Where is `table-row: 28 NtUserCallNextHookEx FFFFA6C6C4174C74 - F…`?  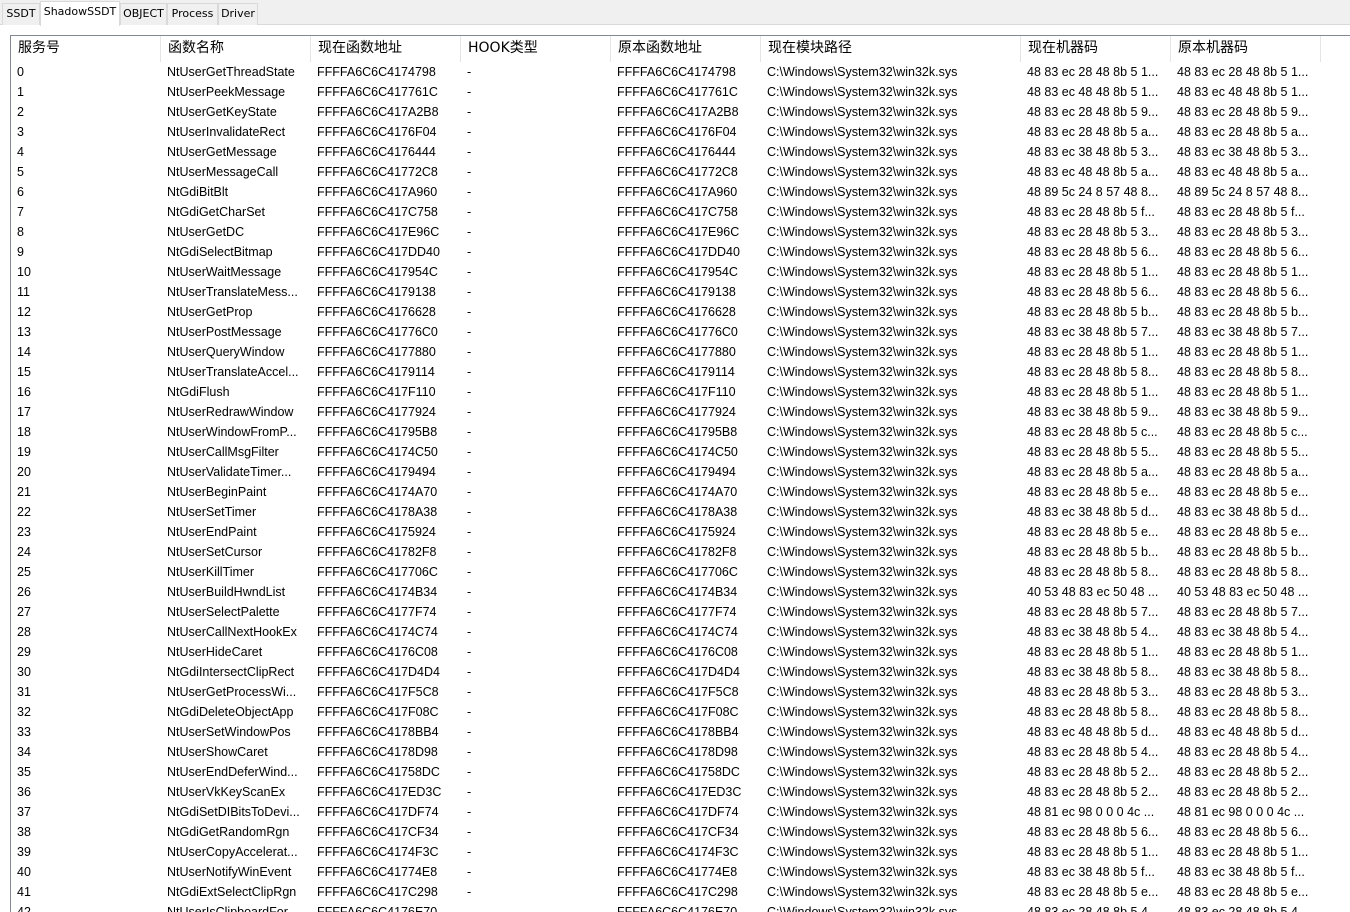
table-row: 28 NtUserCallNextHookEx FFFFA6C6C4174C74 - F… is located at coordinates (680, 632).